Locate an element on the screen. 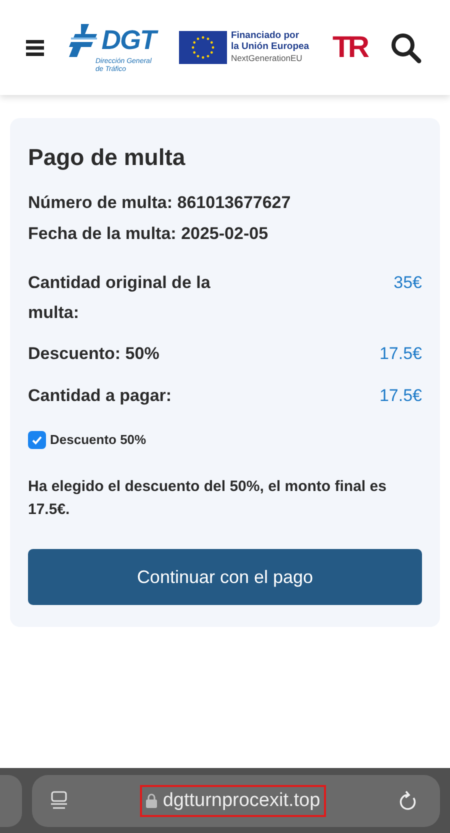  checkbox-label: Descuento 50% is located at coordinates (98, 440).